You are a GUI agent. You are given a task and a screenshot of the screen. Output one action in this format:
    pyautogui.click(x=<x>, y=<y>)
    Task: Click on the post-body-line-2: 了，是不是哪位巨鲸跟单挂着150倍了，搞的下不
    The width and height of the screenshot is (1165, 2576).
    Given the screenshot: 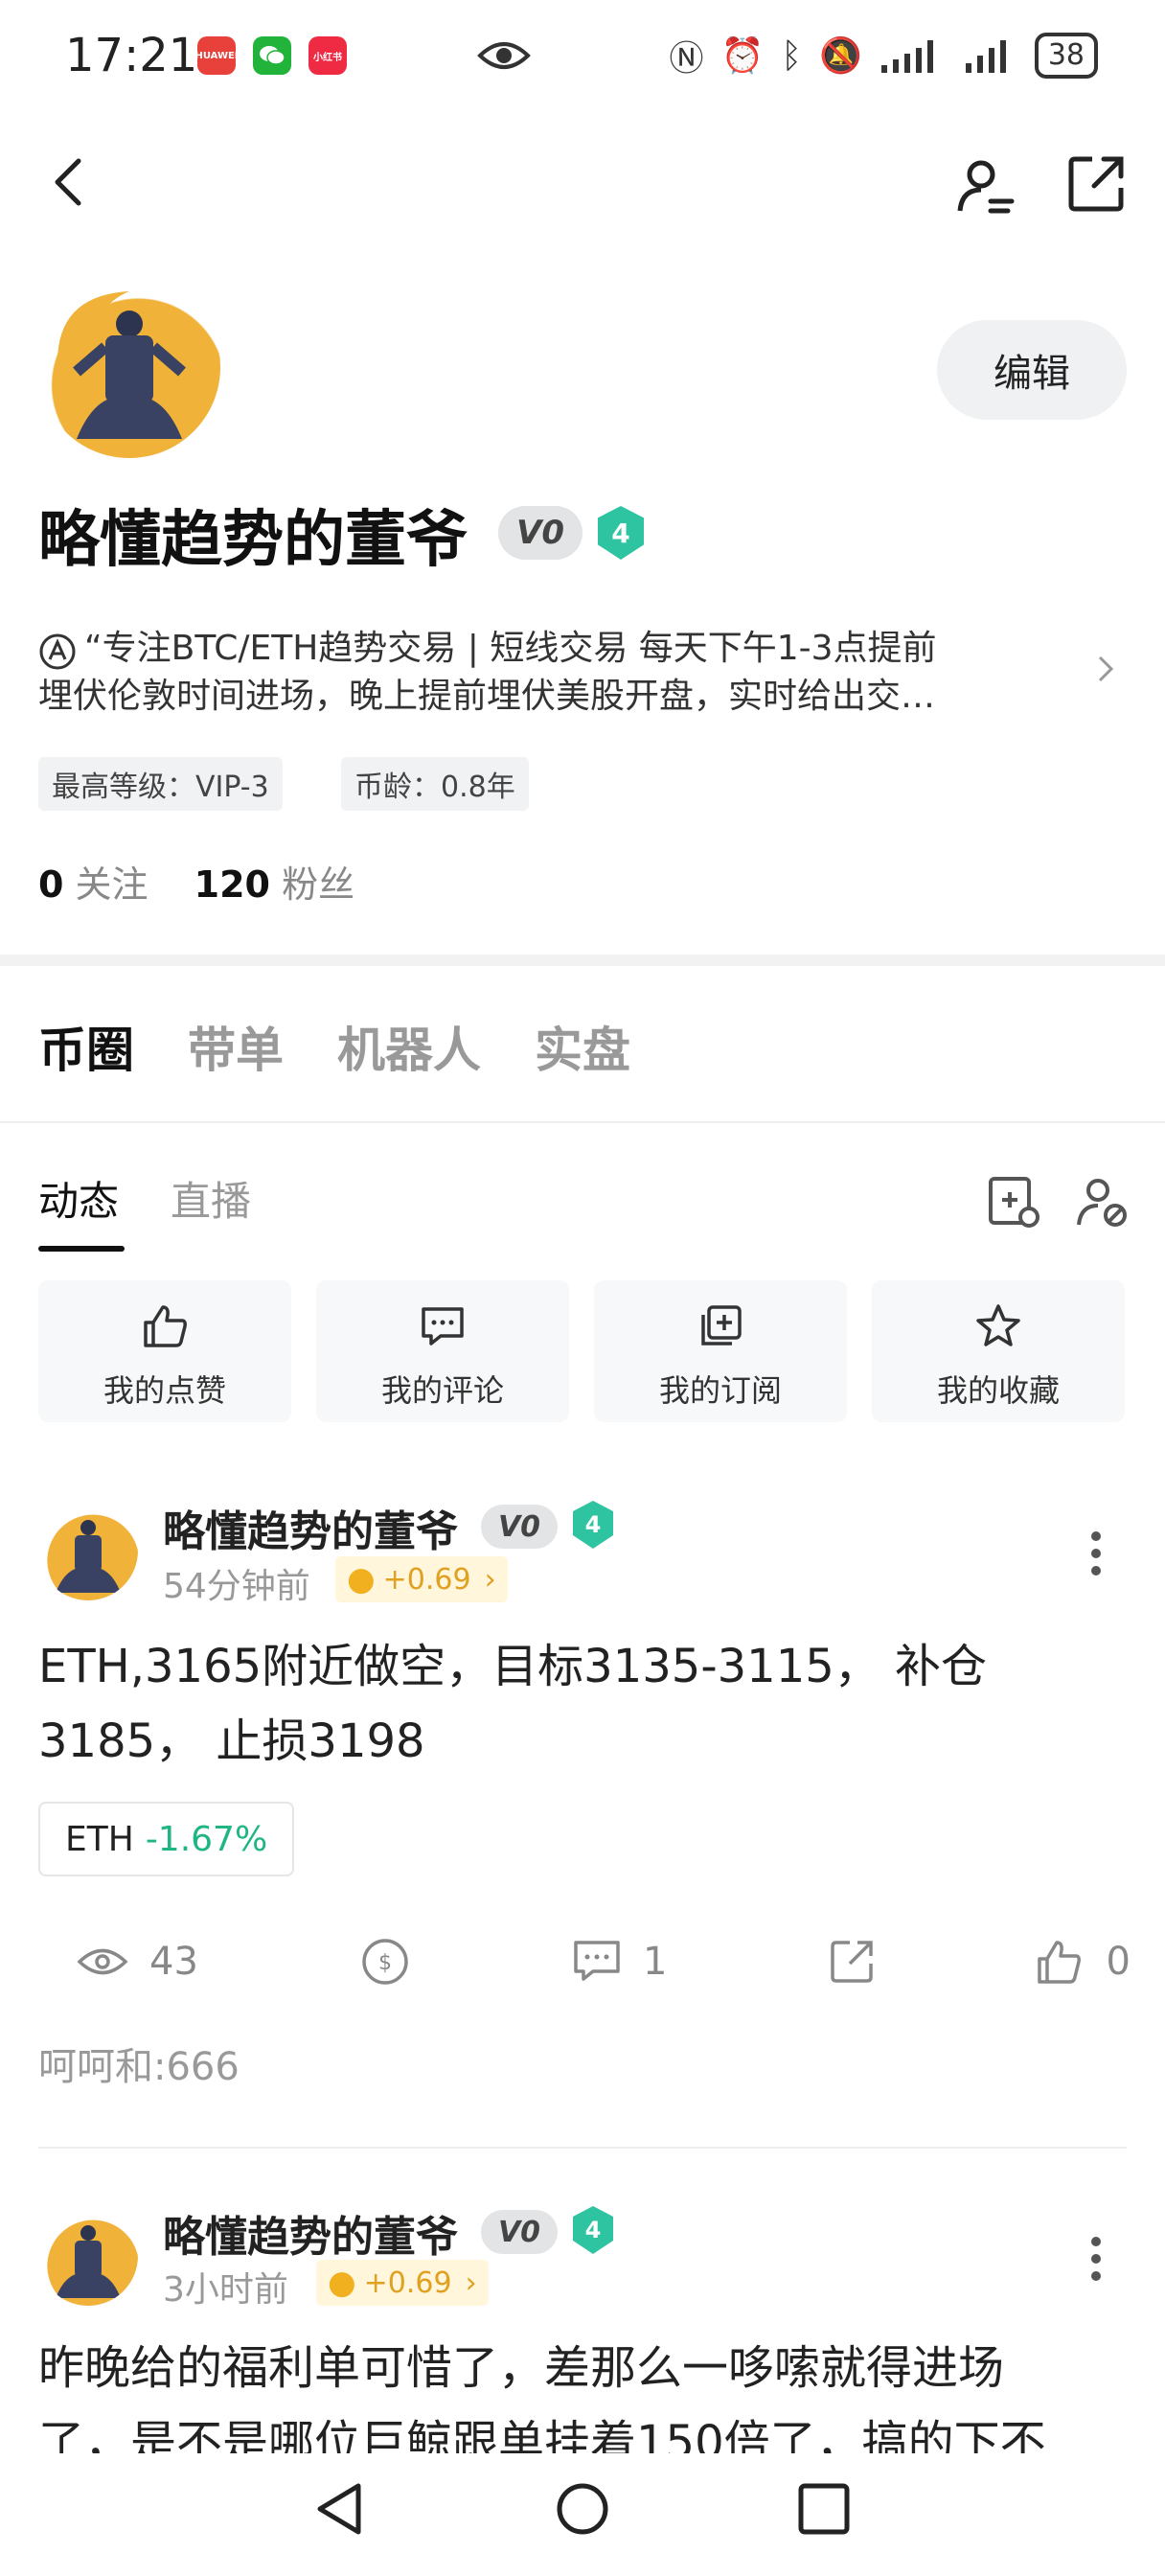 What is the action you would take?
    pyautogui.click(x=542, y=2434)
    